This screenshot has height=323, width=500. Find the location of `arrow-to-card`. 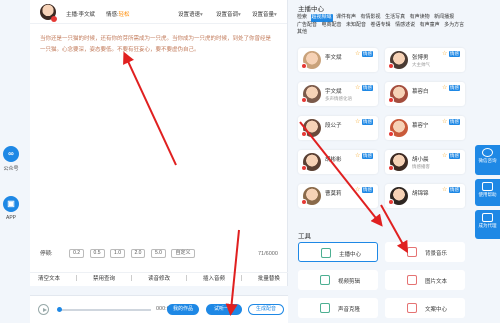

arrow-to-card is located at coordinates (341, 174).